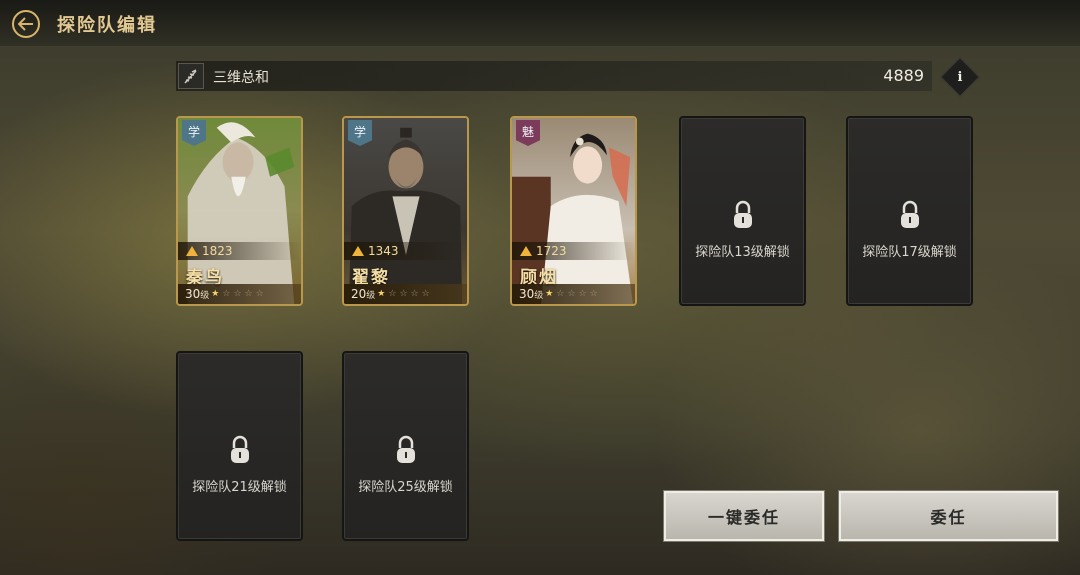  What do you see at coordinates (551, 251) in the screenshot?
I see `power-value: 1723` at bounding box center [551, 251].